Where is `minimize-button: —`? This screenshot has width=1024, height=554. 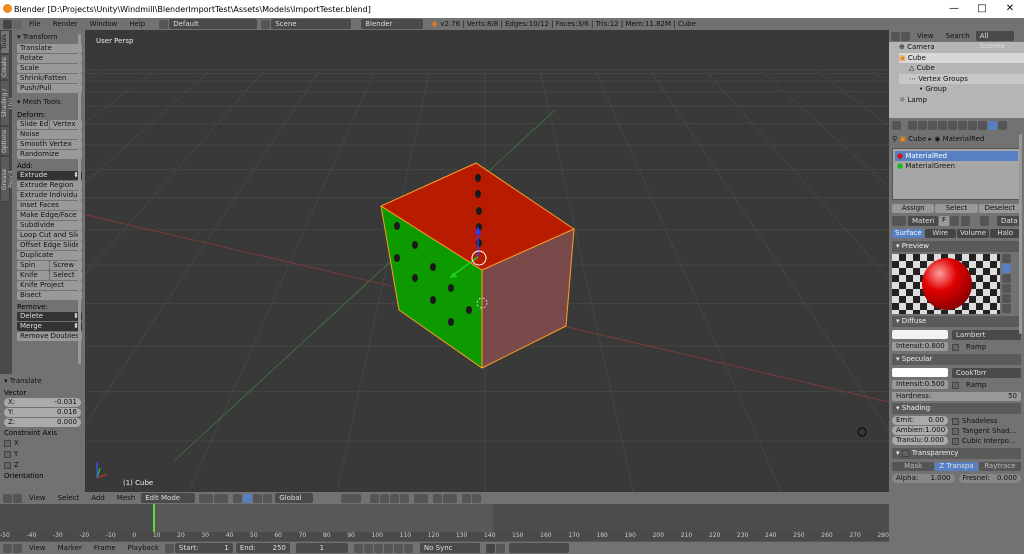 minimize-button: — is located at coordinates (954, 9).